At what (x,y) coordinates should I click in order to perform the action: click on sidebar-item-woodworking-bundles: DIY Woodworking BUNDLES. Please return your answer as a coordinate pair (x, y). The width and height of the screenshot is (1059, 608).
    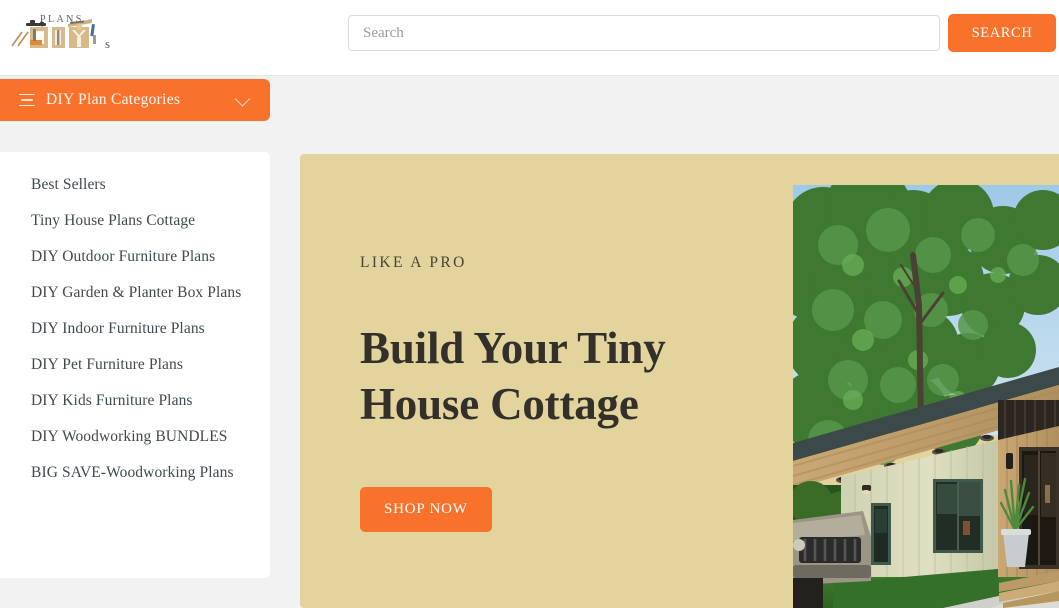
    Looking at the image, I should click on (135, 437).